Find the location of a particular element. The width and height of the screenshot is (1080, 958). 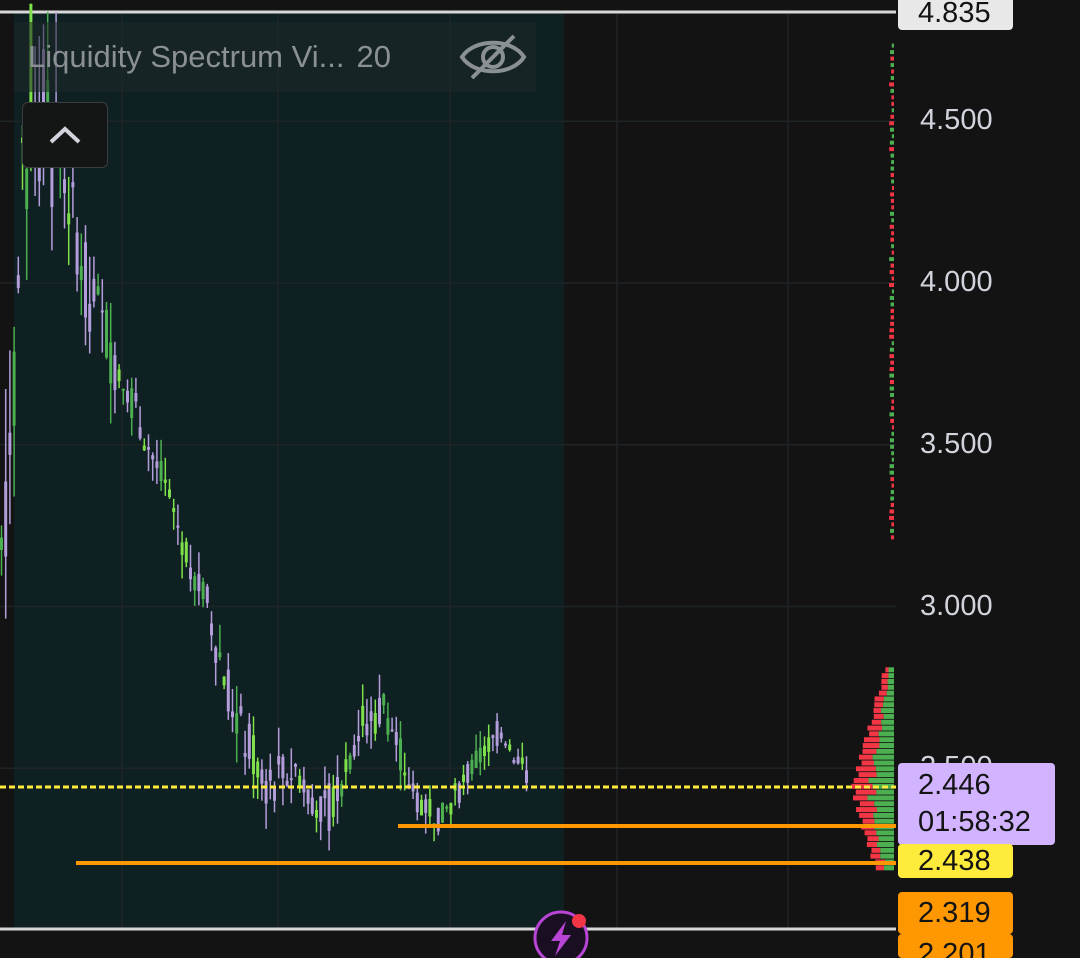

top-price-tag: 4.835 is located at coordinates (955, 15).